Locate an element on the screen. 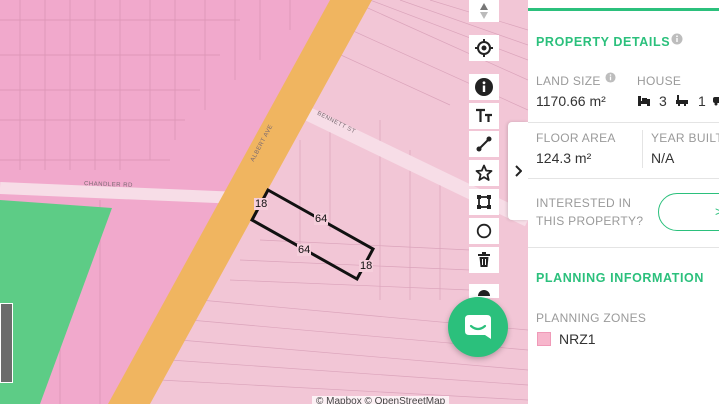 The width and height of the screenshot is (719, 404). text-tool-button is located at coordinates (484, 116).